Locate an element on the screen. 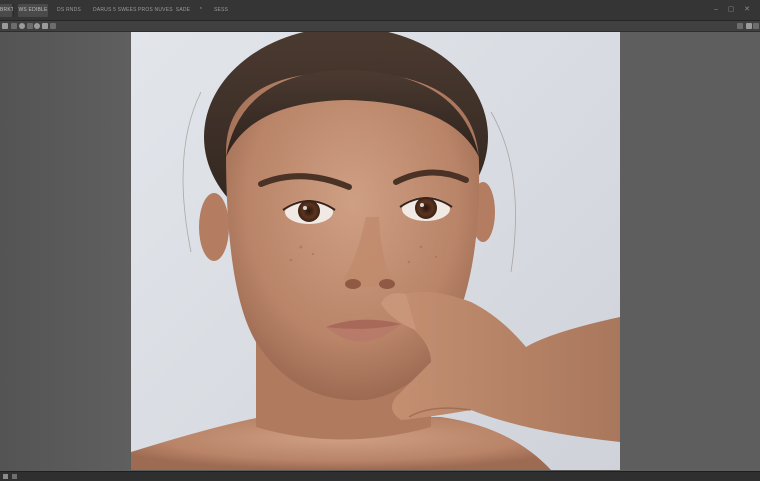  settings-icon is located at coordinates (37, 26).